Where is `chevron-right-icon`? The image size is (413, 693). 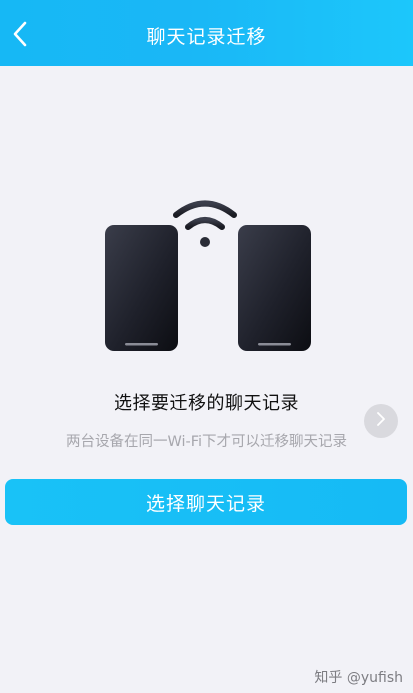
chevron-right-icon is located at coordinates (381, 421).